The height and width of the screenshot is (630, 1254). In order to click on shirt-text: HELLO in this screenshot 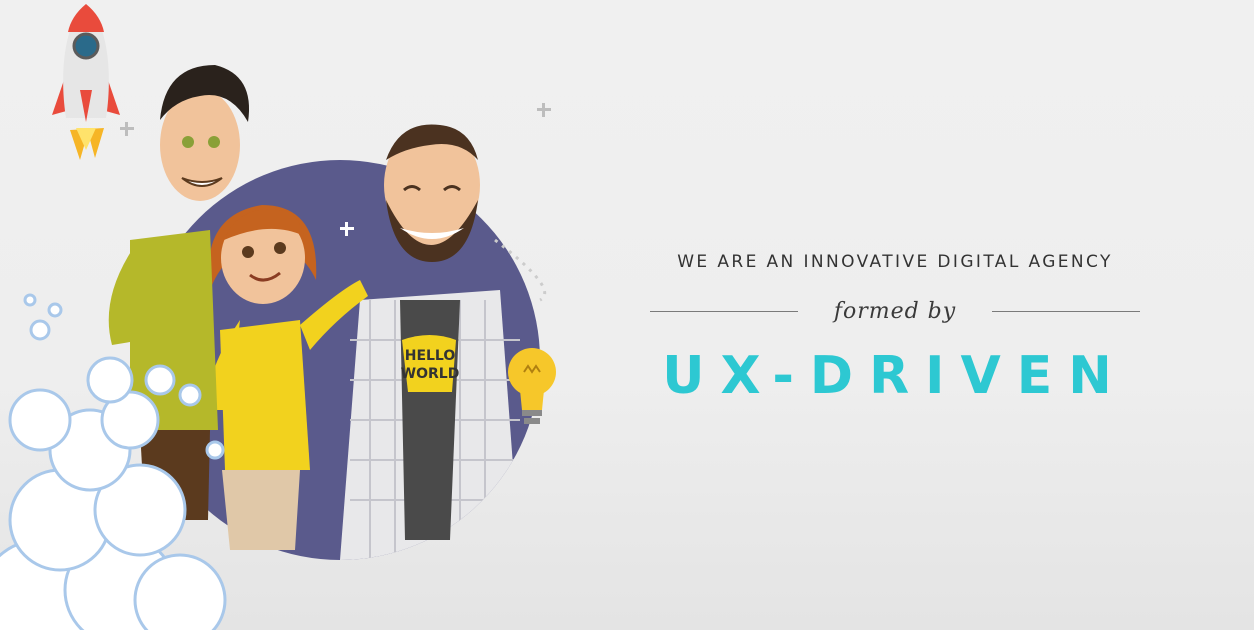, I will do `click(430, 356)`.